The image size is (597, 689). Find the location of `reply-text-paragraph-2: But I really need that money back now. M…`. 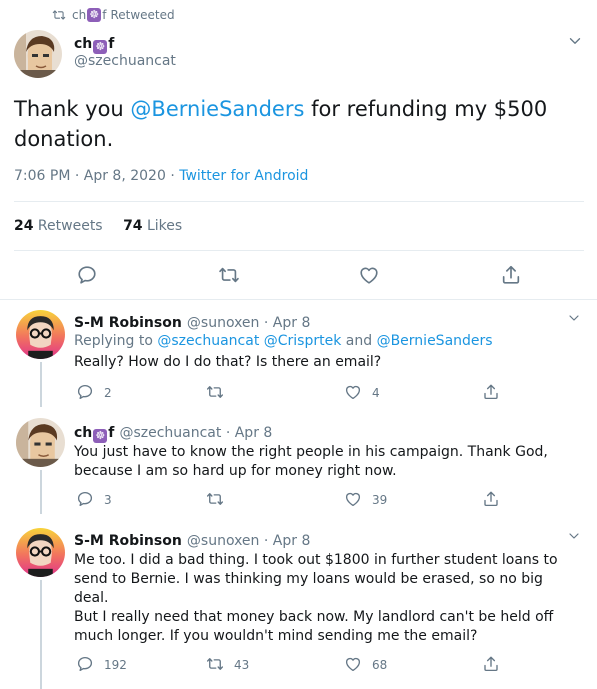

reply-text-paragraph-2: But I really need that money back now. M… is located at coordinates (314, 626).